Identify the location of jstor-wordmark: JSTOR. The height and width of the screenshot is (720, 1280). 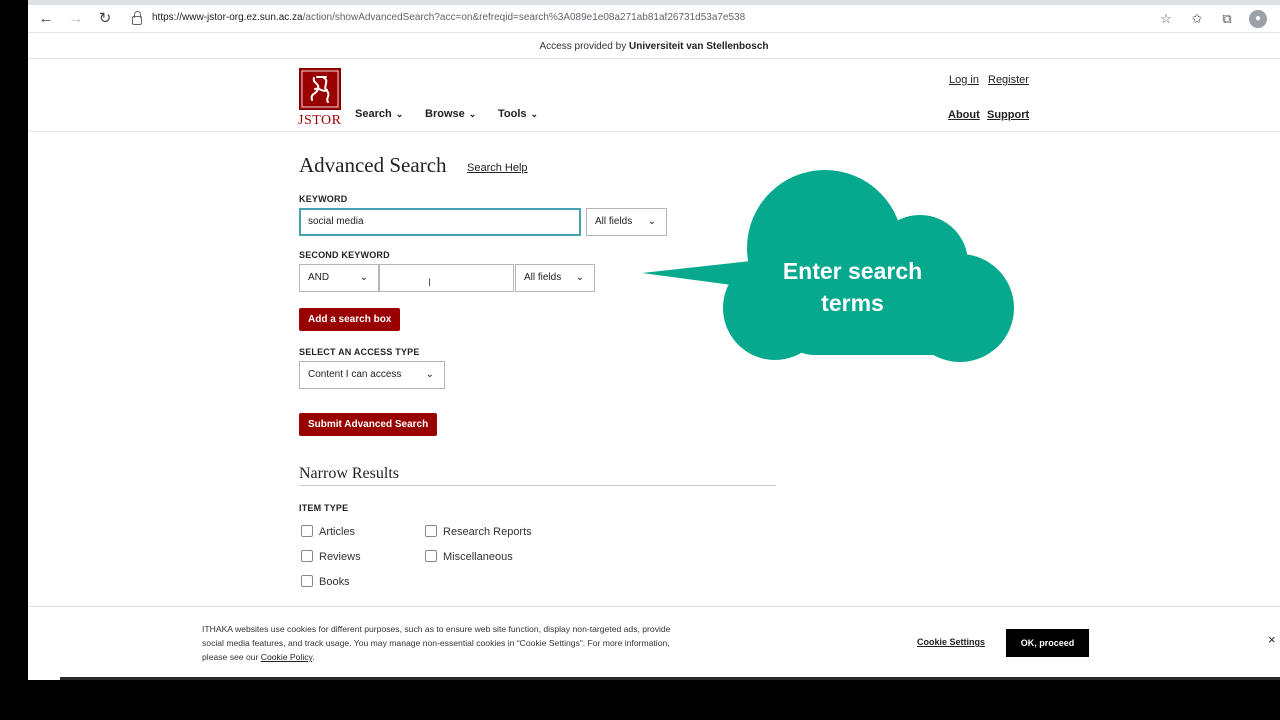
(319, 121).